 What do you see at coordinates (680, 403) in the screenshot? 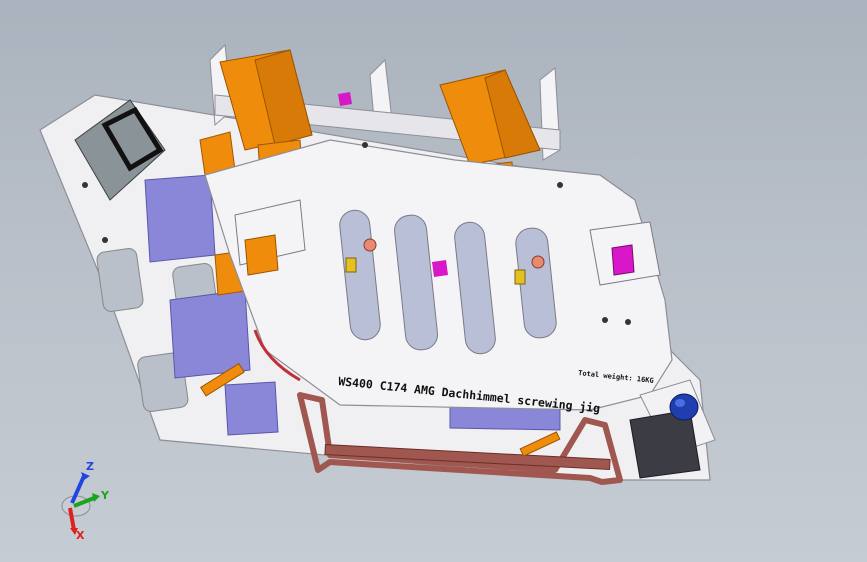
I see `control-knob-highlight` at bounding box center [680, 403].